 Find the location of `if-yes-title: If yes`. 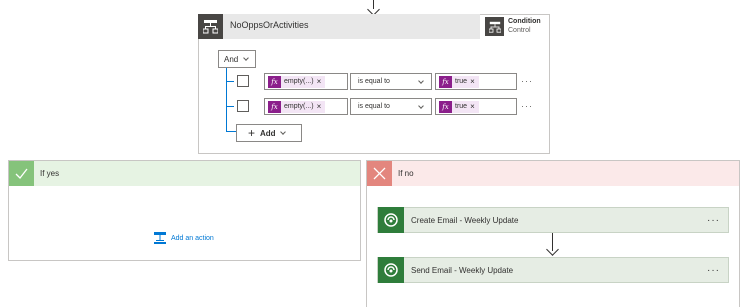

if-yes-title: If yes is located at coordinates (50, 173).